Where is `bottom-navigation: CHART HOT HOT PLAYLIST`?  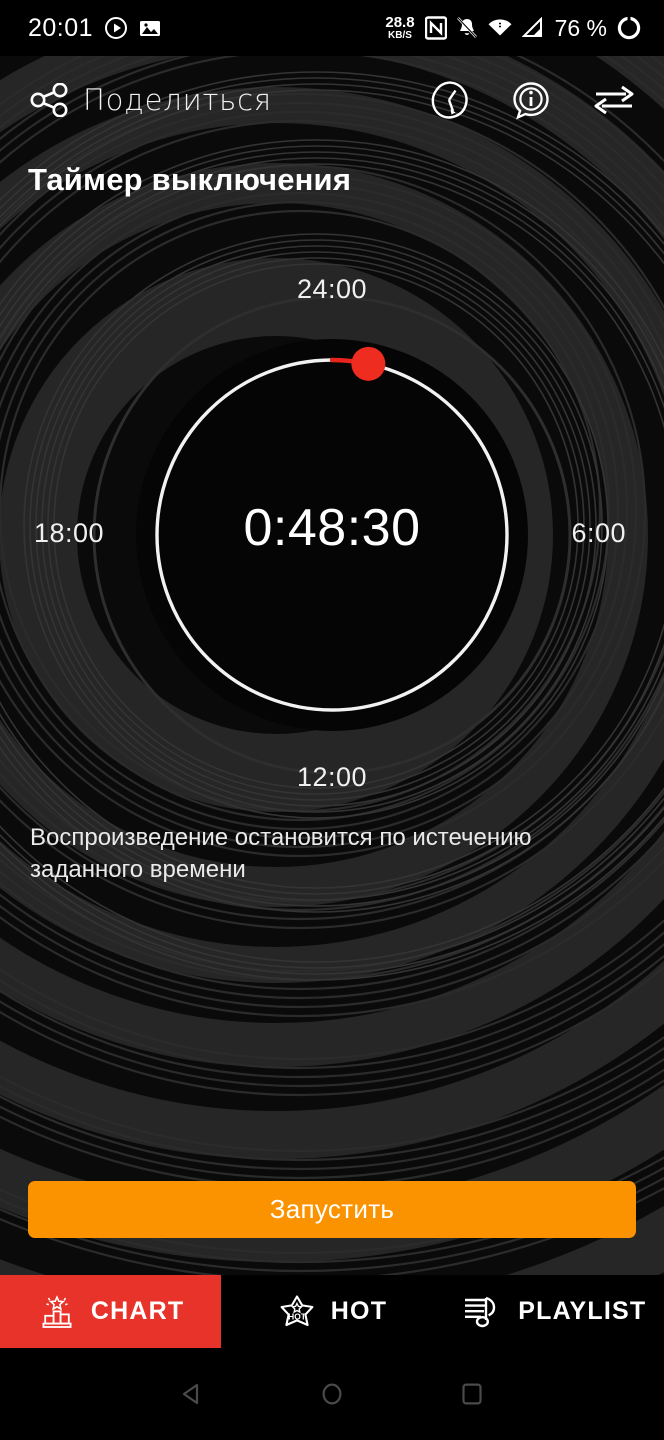 bottom-navigation: CHART HOT HOT PLAYLIST is located at coordinates (332, 1311).